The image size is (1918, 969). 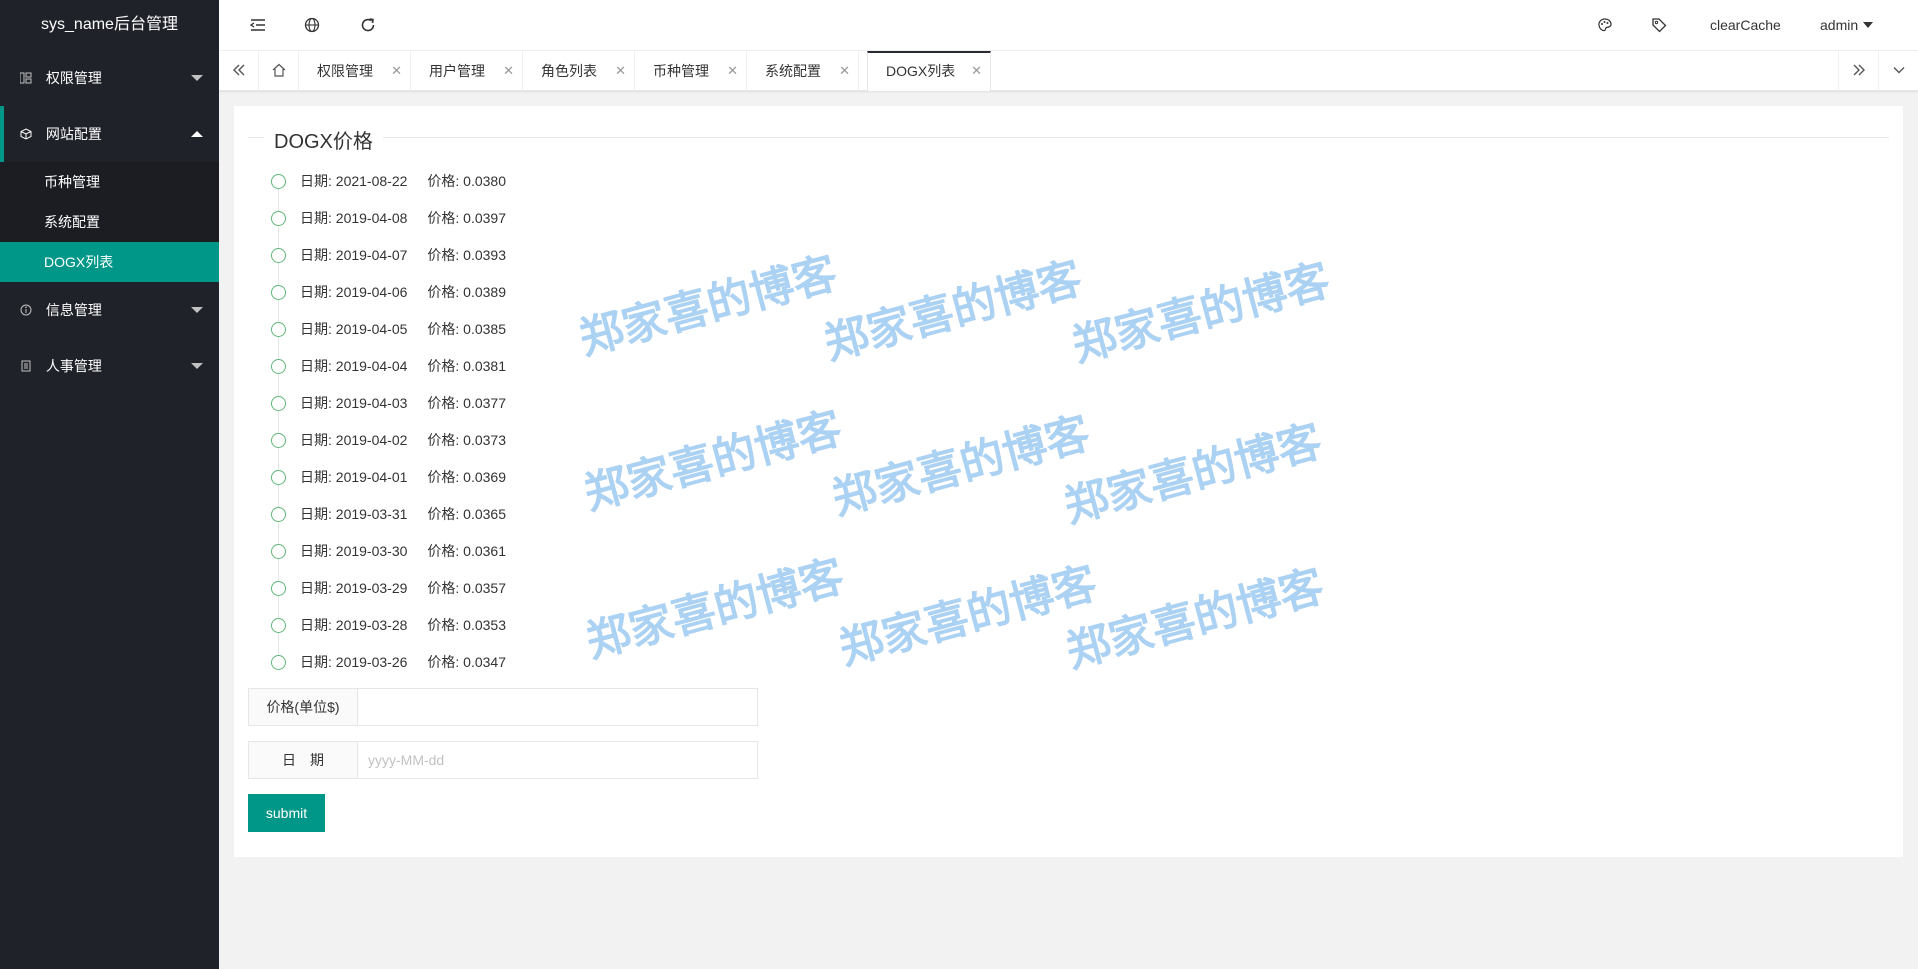 I want to click on tab-permission-manage: 权限管理 ✕, so click(x=355, y=71).